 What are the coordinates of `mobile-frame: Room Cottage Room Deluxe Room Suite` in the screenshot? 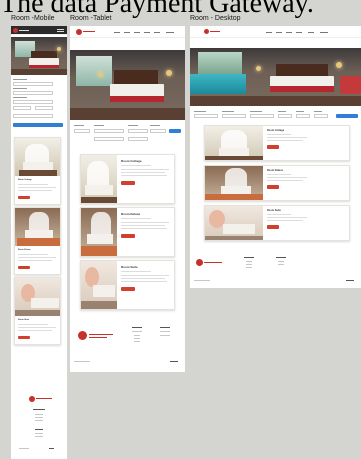 It's located at (39, 242).